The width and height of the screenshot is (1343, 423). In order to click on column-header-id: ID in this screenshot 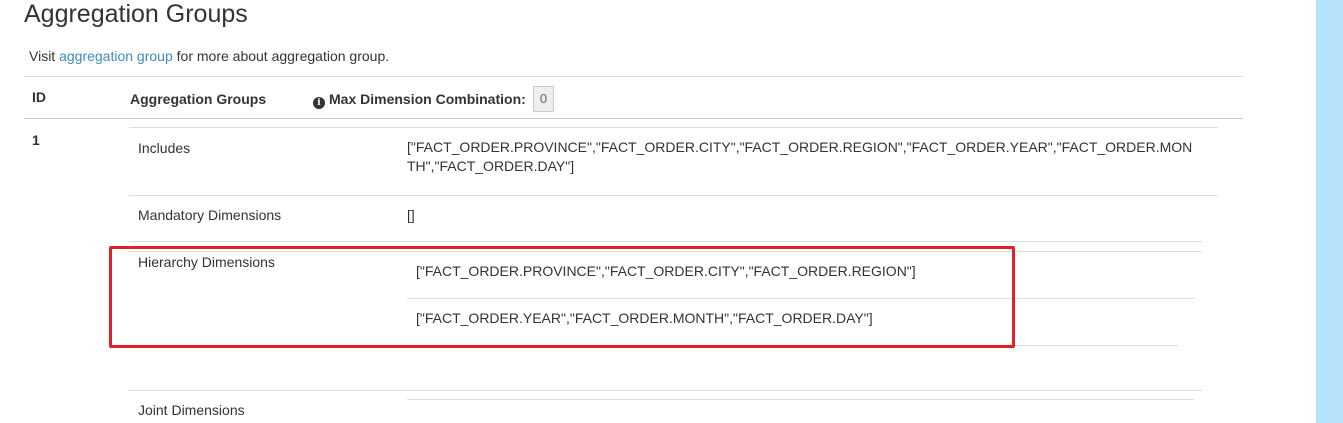, I will do `click(39, 97)`.